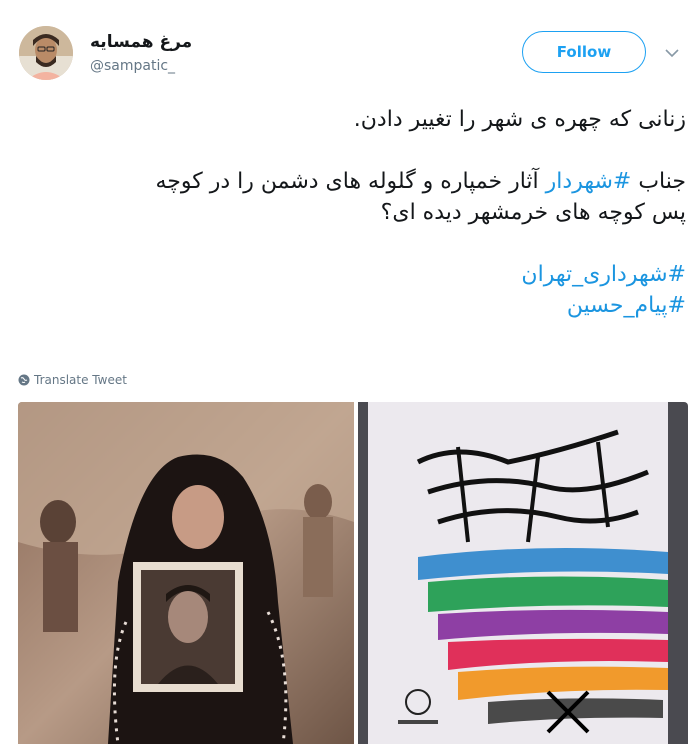 The image size is (697, 744). I want to click on chevron-down-icon, so click(672, 53).